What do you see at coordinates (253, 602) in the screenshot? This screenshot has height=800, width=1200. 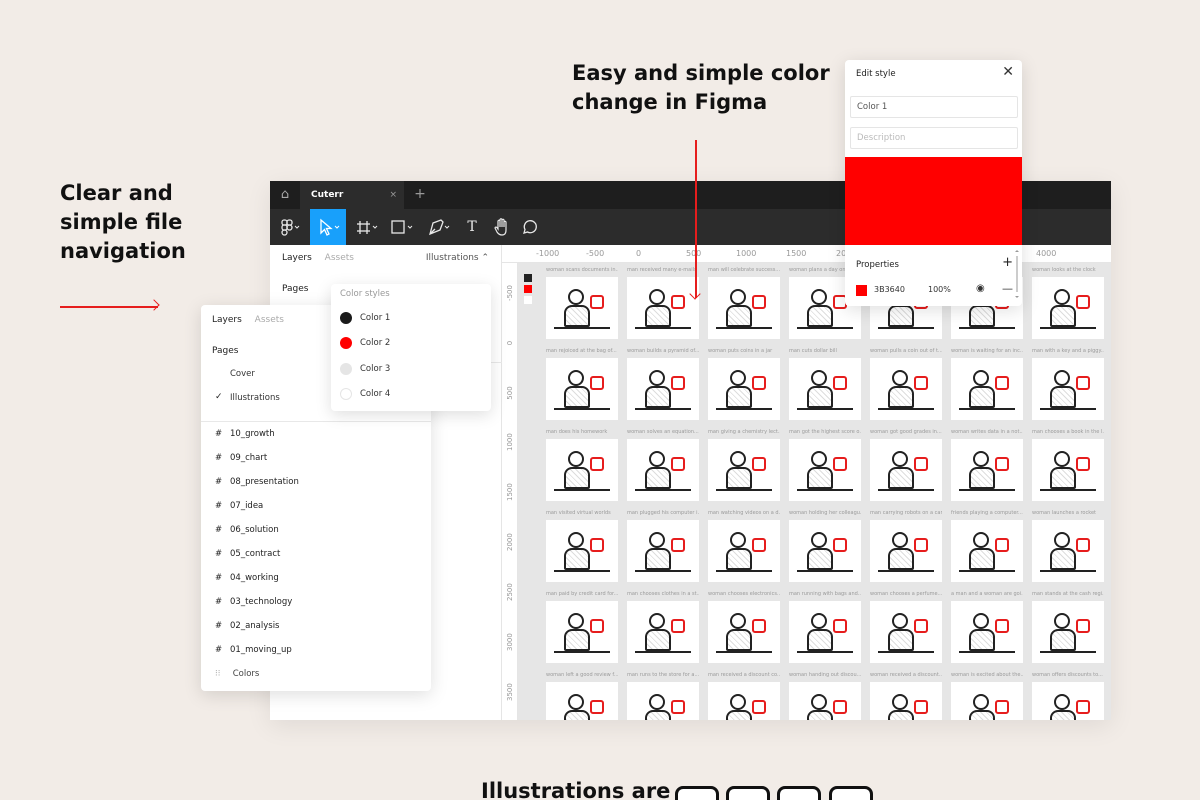 I see `layer-item-frame: #03_technology` at bounding box center [253, 602].